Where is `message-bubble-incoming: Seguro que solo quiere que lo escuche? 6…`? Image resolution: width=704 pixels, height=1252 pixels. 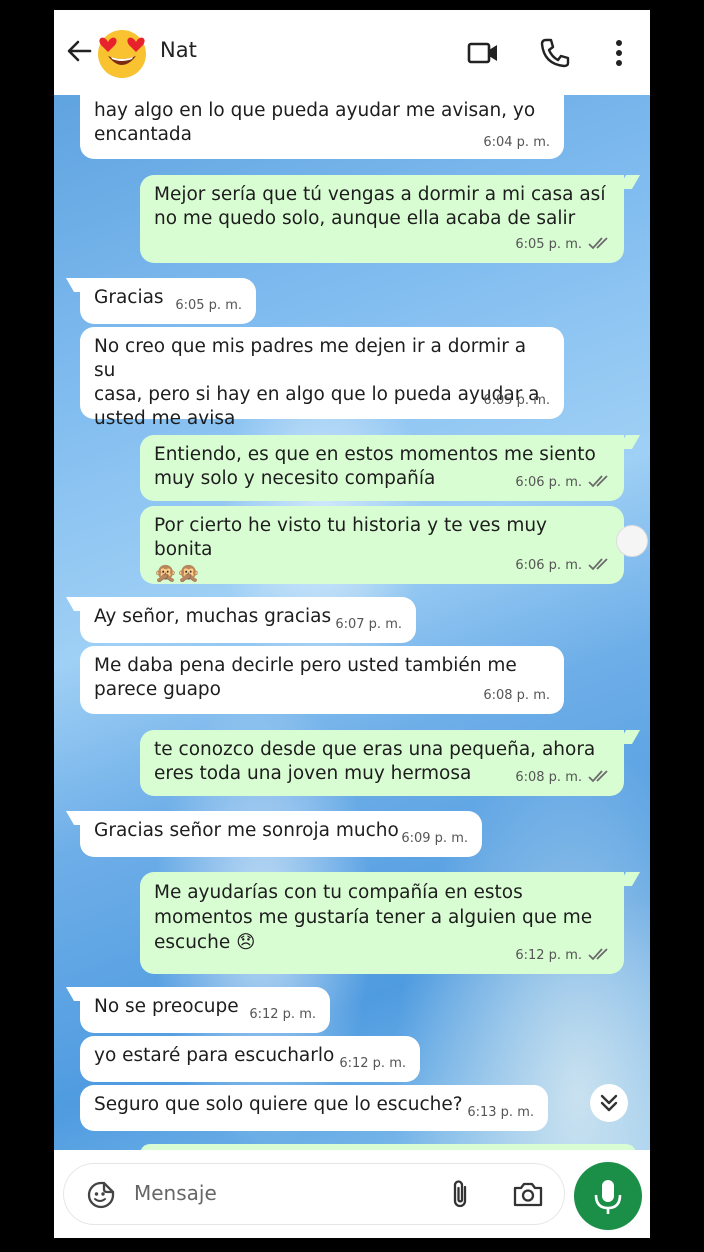
message-bubble-incoming: Seguro que solo quiere que lo escuche? 6… is located at coordinates (314, 1108).